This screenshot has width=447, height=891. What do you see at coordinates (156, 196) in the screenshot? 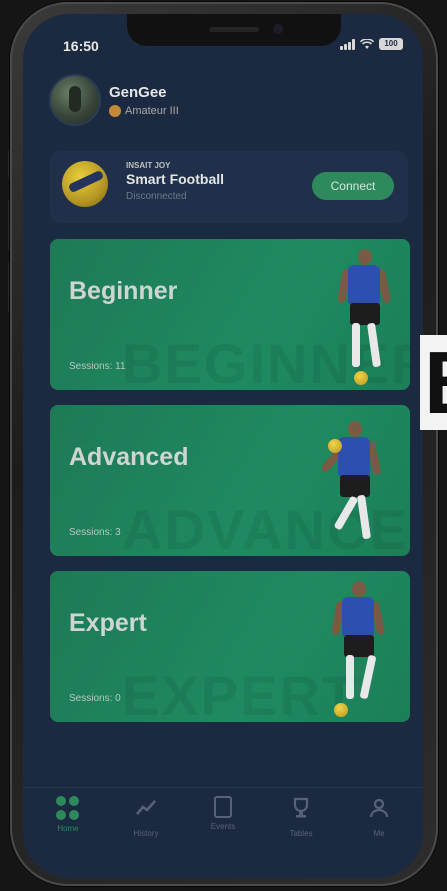
I see `device-status: Disconnected` at bounding box center [156, 196].